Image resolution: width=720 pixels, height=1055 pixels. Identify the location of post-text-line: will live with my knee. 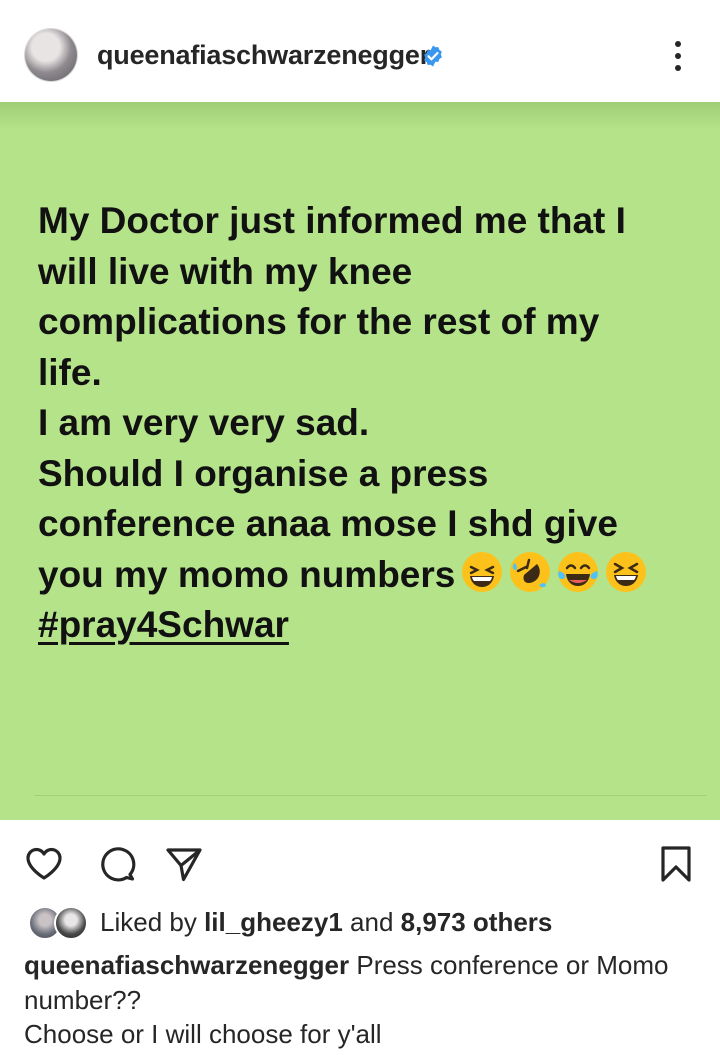
(225, 271).